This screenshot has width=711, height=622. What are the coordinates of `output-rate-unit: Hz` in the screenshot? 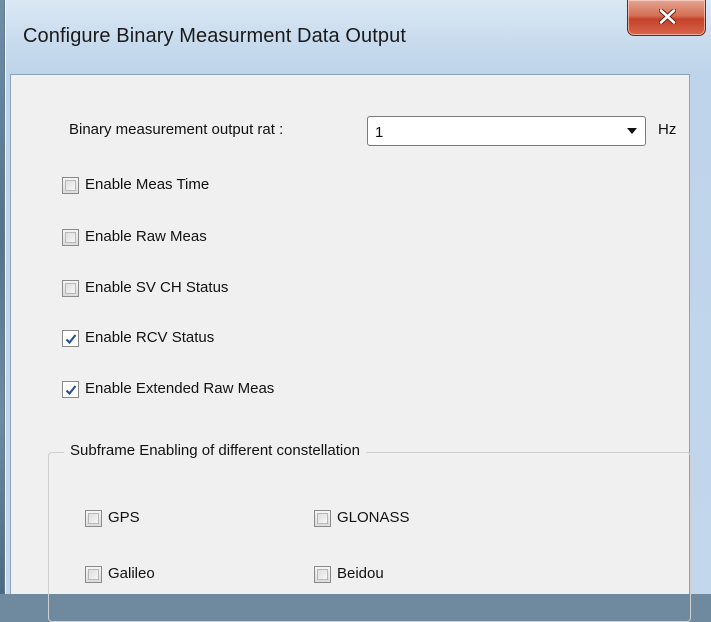 It's located at (667, 129).